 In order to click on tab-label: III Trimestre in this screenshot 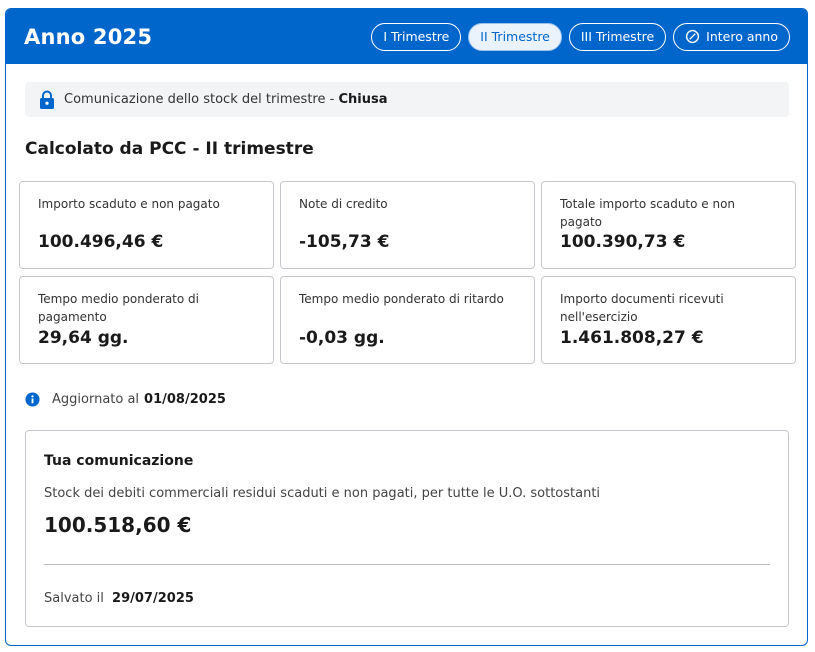, I will do `click(617, 36)`.